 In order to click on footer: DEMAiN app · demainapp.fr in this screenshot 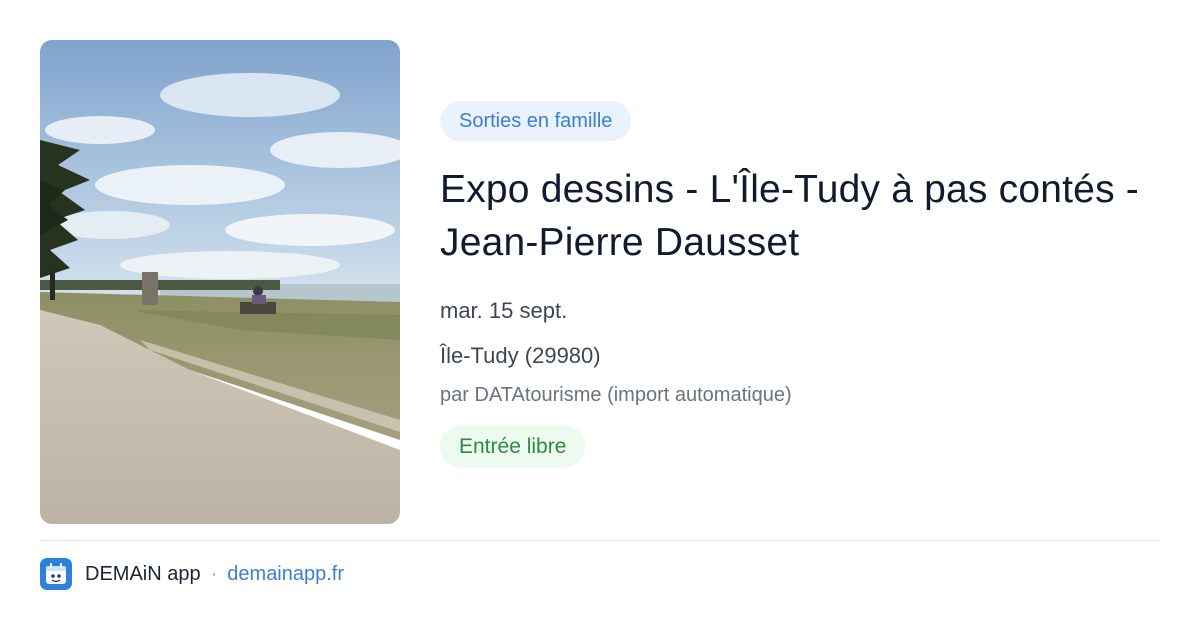, I will do `click(192, 574)`.